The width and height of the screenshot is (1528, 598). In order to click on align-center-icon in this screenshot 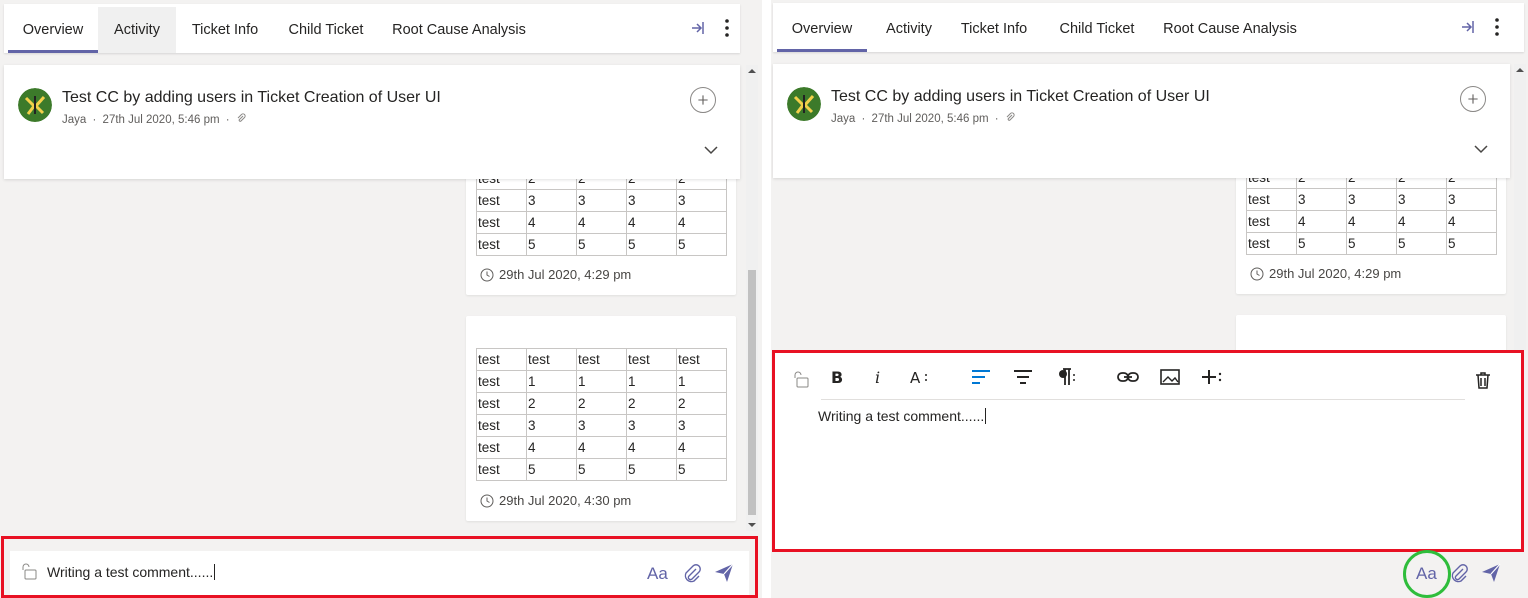, I will do `click(1023, 377)`.